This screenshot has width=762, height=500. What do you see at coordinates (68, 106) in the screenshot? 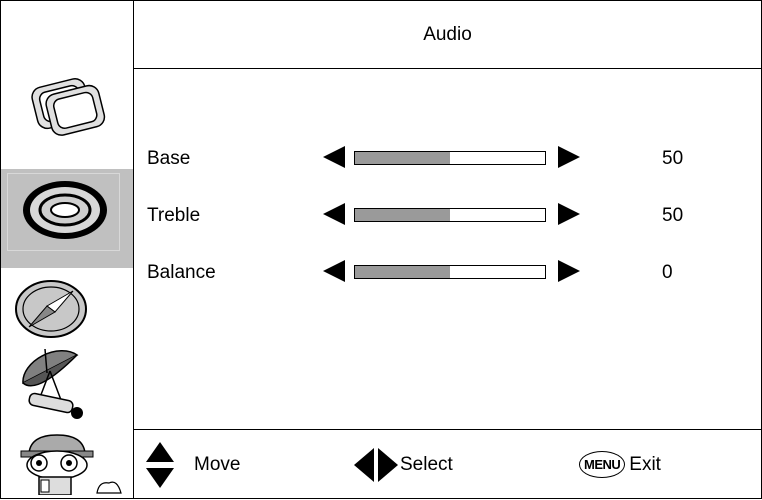
I see `picture-icon` at bounding box center [68, 106].